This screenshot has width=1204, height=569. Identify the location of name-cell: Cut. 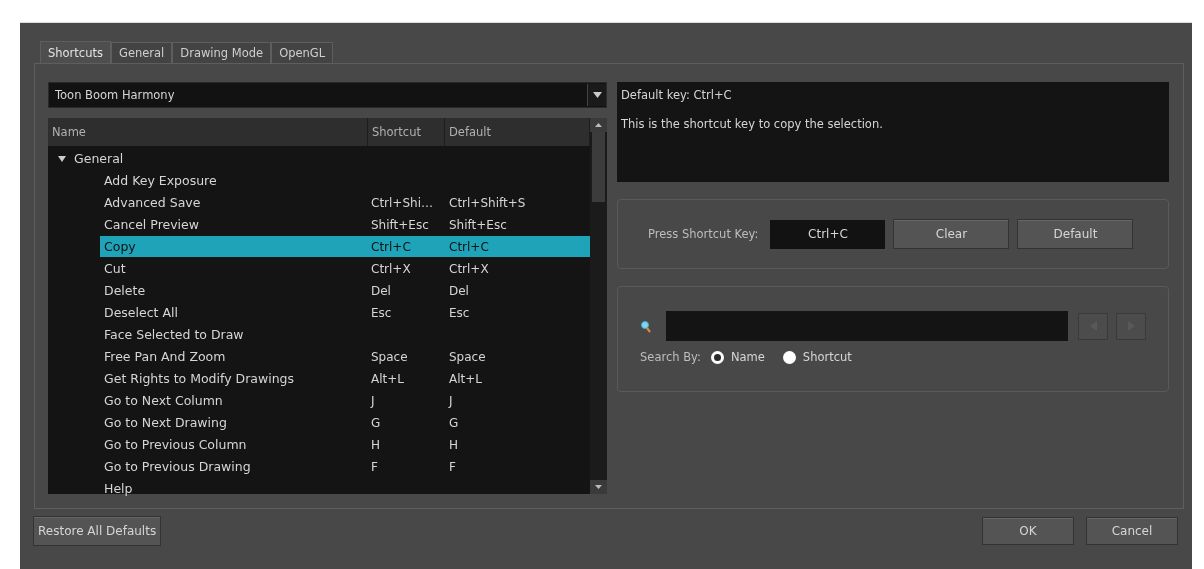
(115, 268).